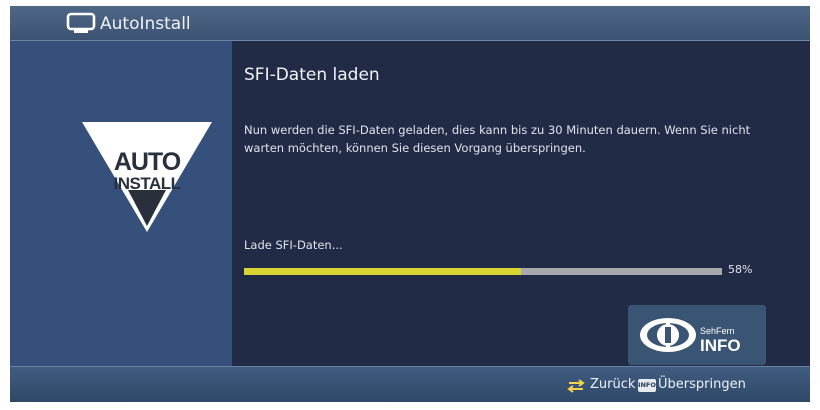  I want to click on sehfern-info-logo: SehFern INFO, so click(697, 335).